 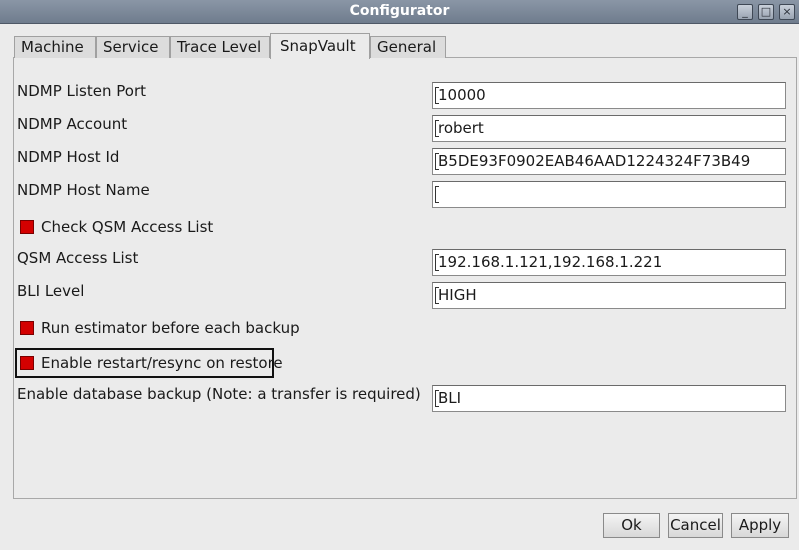 What do you see at coordinates (450, 398) in the screenshot?
I see `enable-db-backup-value: BLI` at bounding box center [450, 398].